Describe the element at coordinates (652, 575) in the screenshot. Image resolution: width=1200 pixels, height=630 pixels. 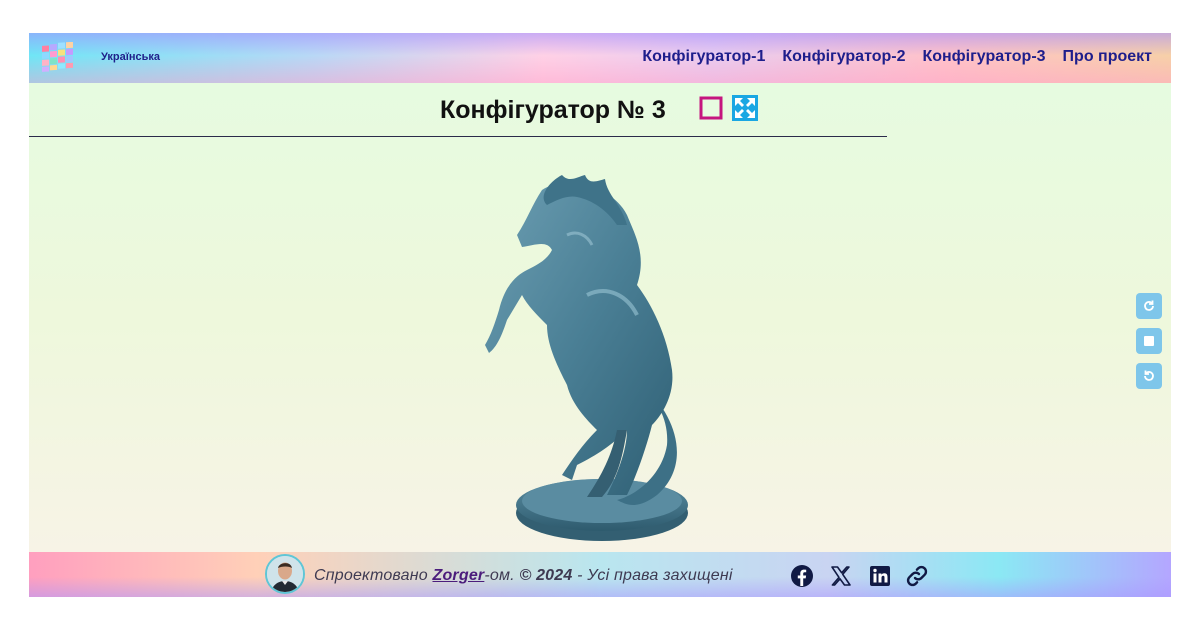
I see `rights-text: - Усі права захищені` at that location.